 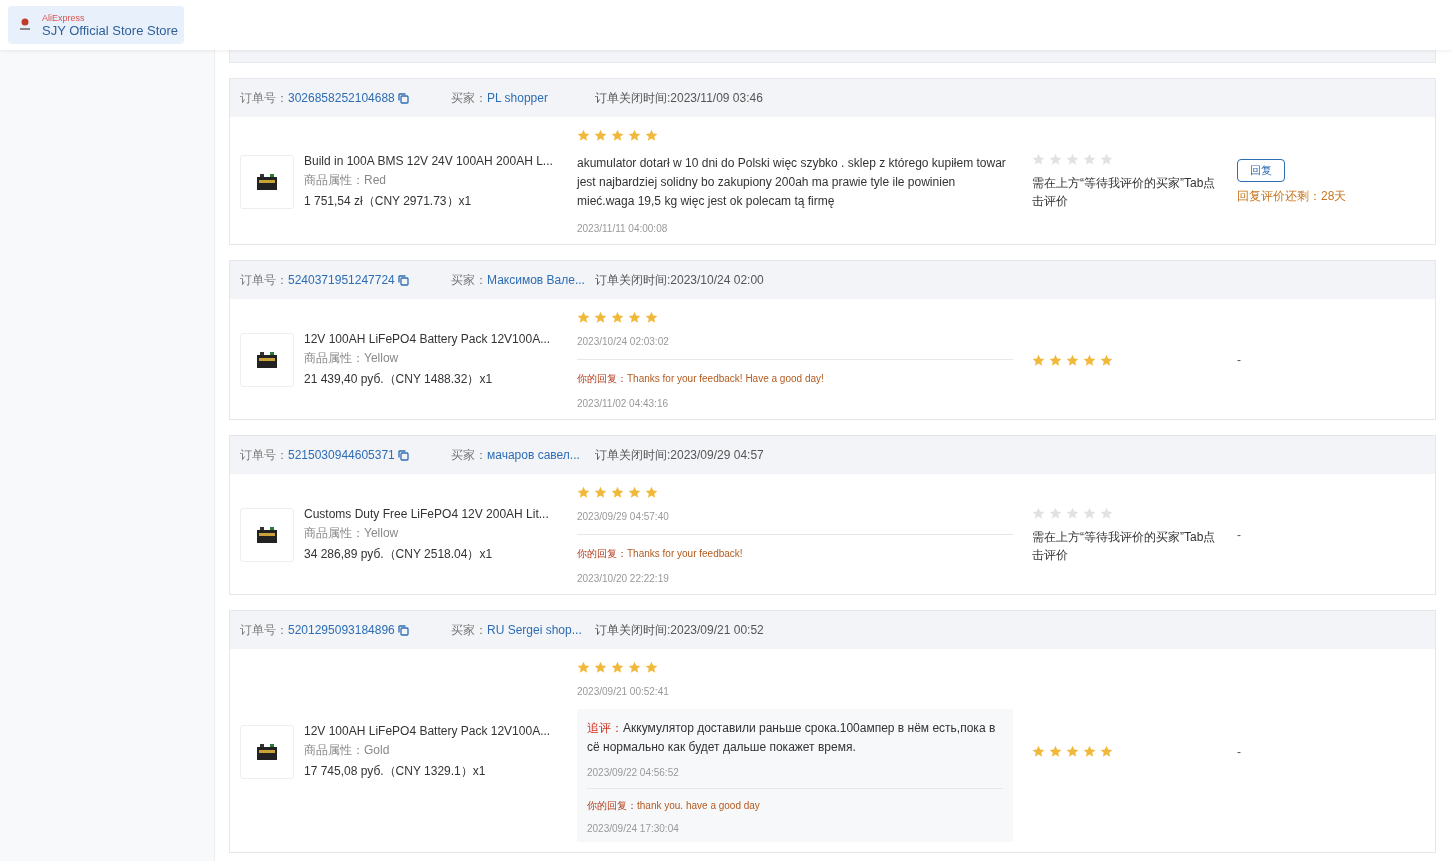 What do you see at coordinates (25, 25) in the screenshot?
I see `store-logo-icon` at bounding box center [25, 25].